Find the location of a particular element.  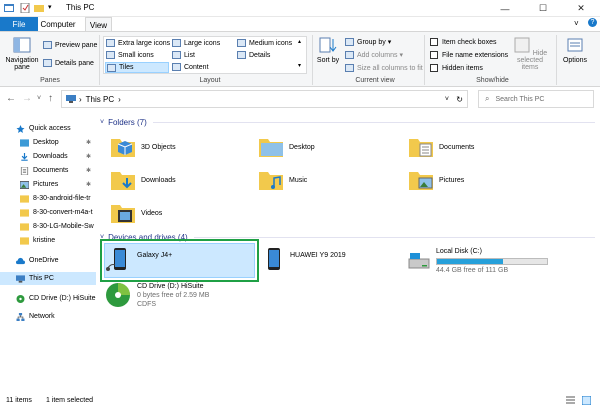

preview-pane-button: Preview pane is located at coordinates (70, 45).